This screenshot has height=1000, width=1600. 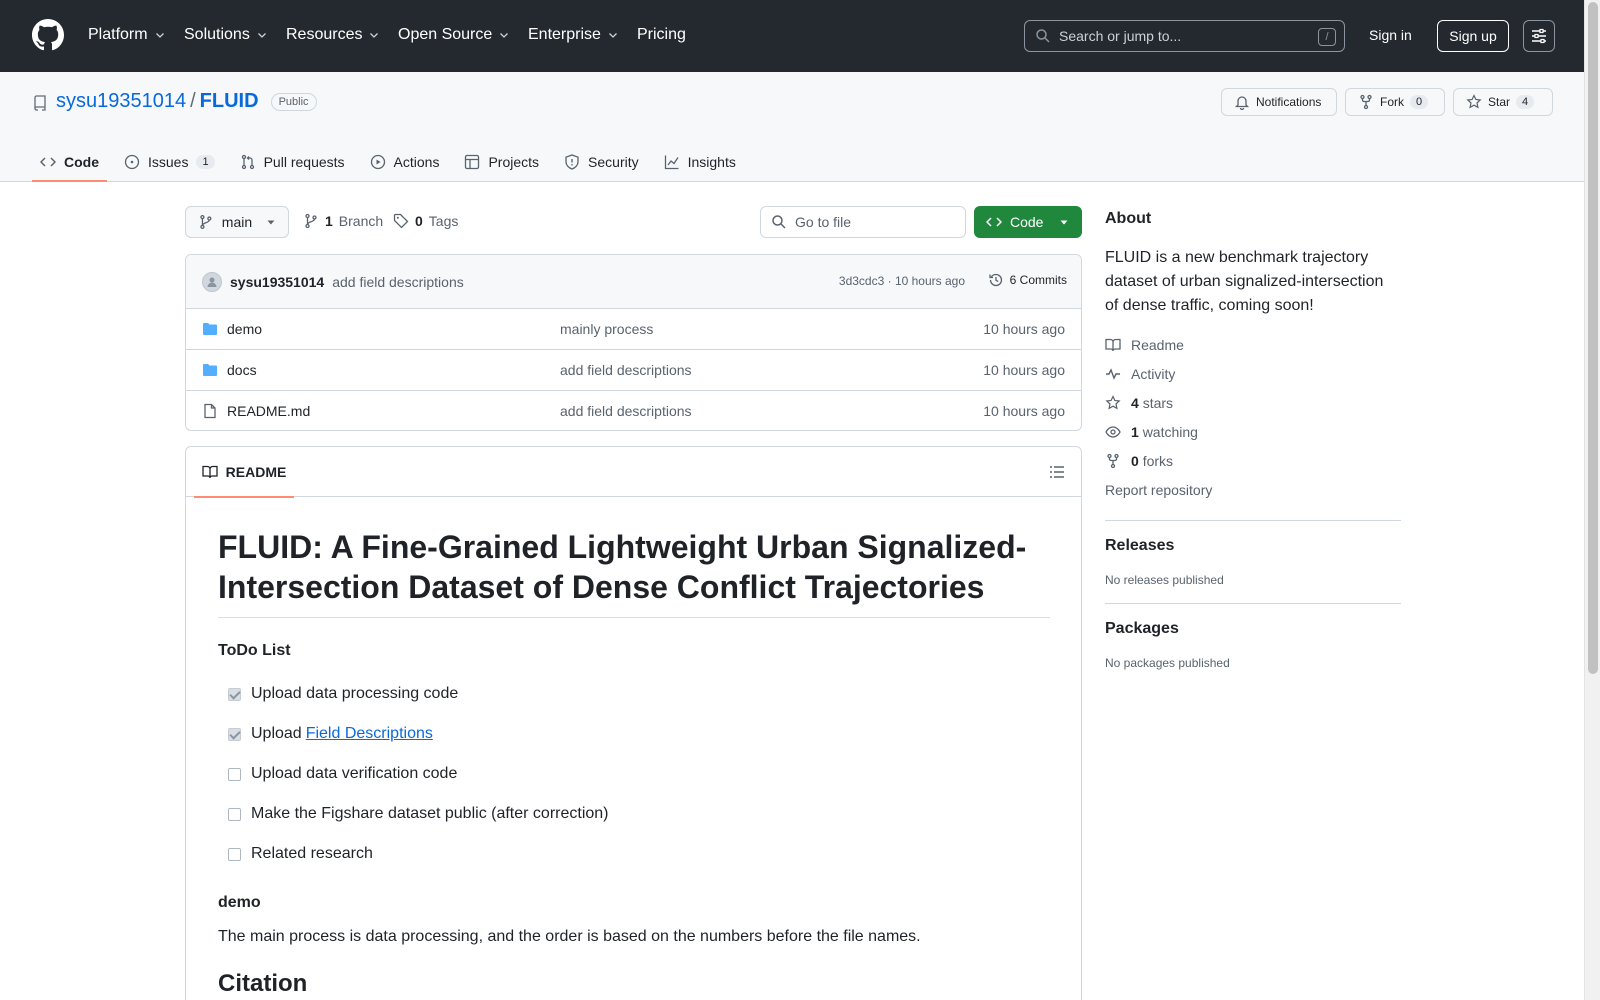 What do you see at coordinates (425, 221) in the screenshot?
I see `tags-link: 0 Tags` at bounding box center [425, 221].